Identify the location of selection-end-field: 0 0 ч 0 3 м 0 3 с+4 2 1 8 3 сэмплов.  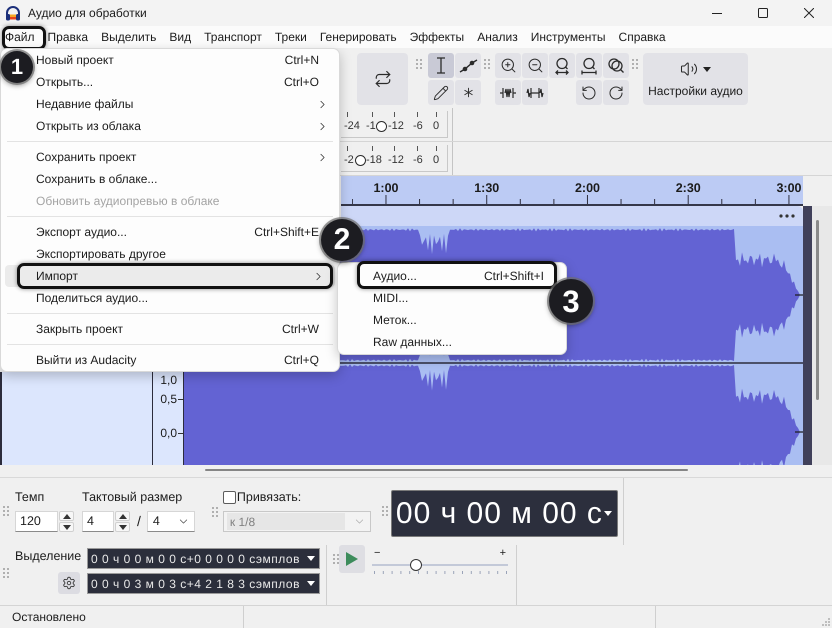
(203, 583).